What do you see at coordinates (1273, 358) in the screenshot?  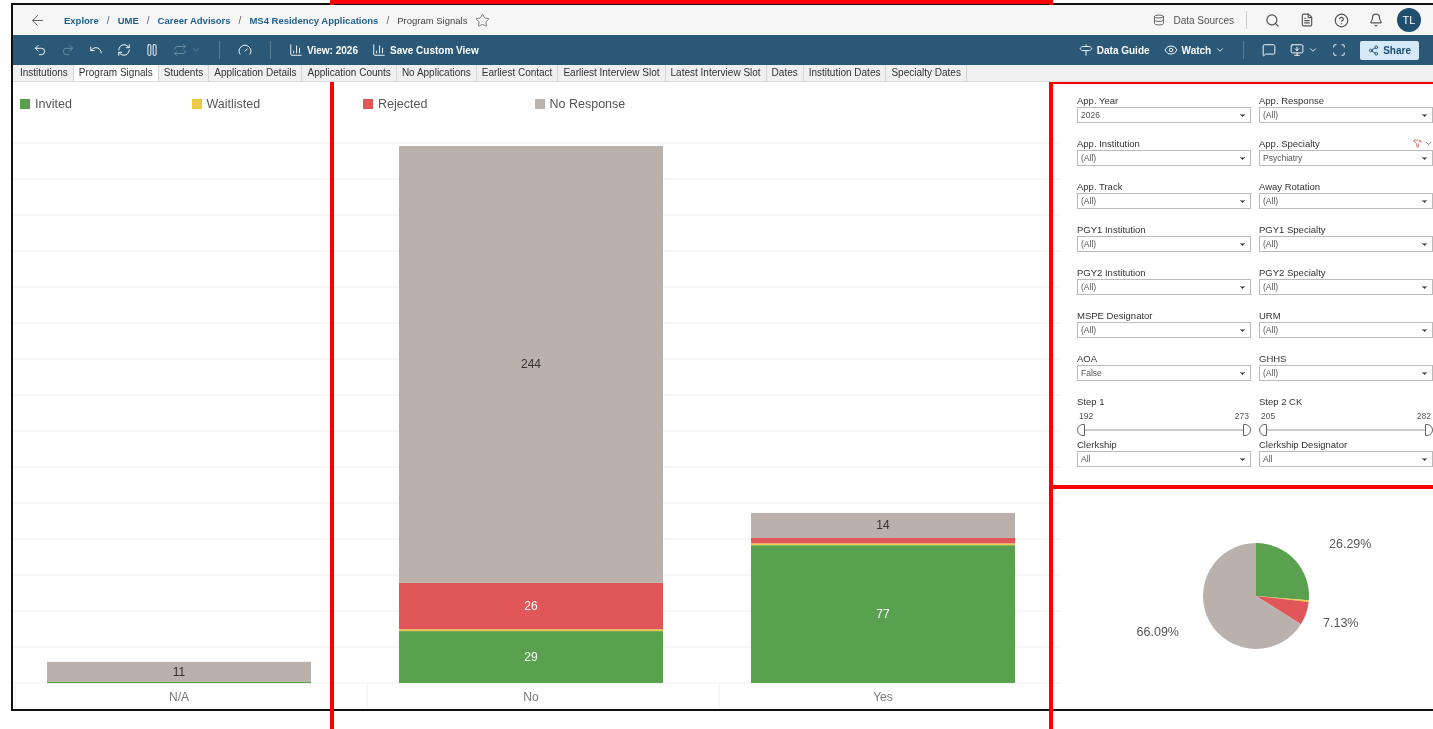 I see `filter-label: GHHS` at bounding box center [1273, 358].